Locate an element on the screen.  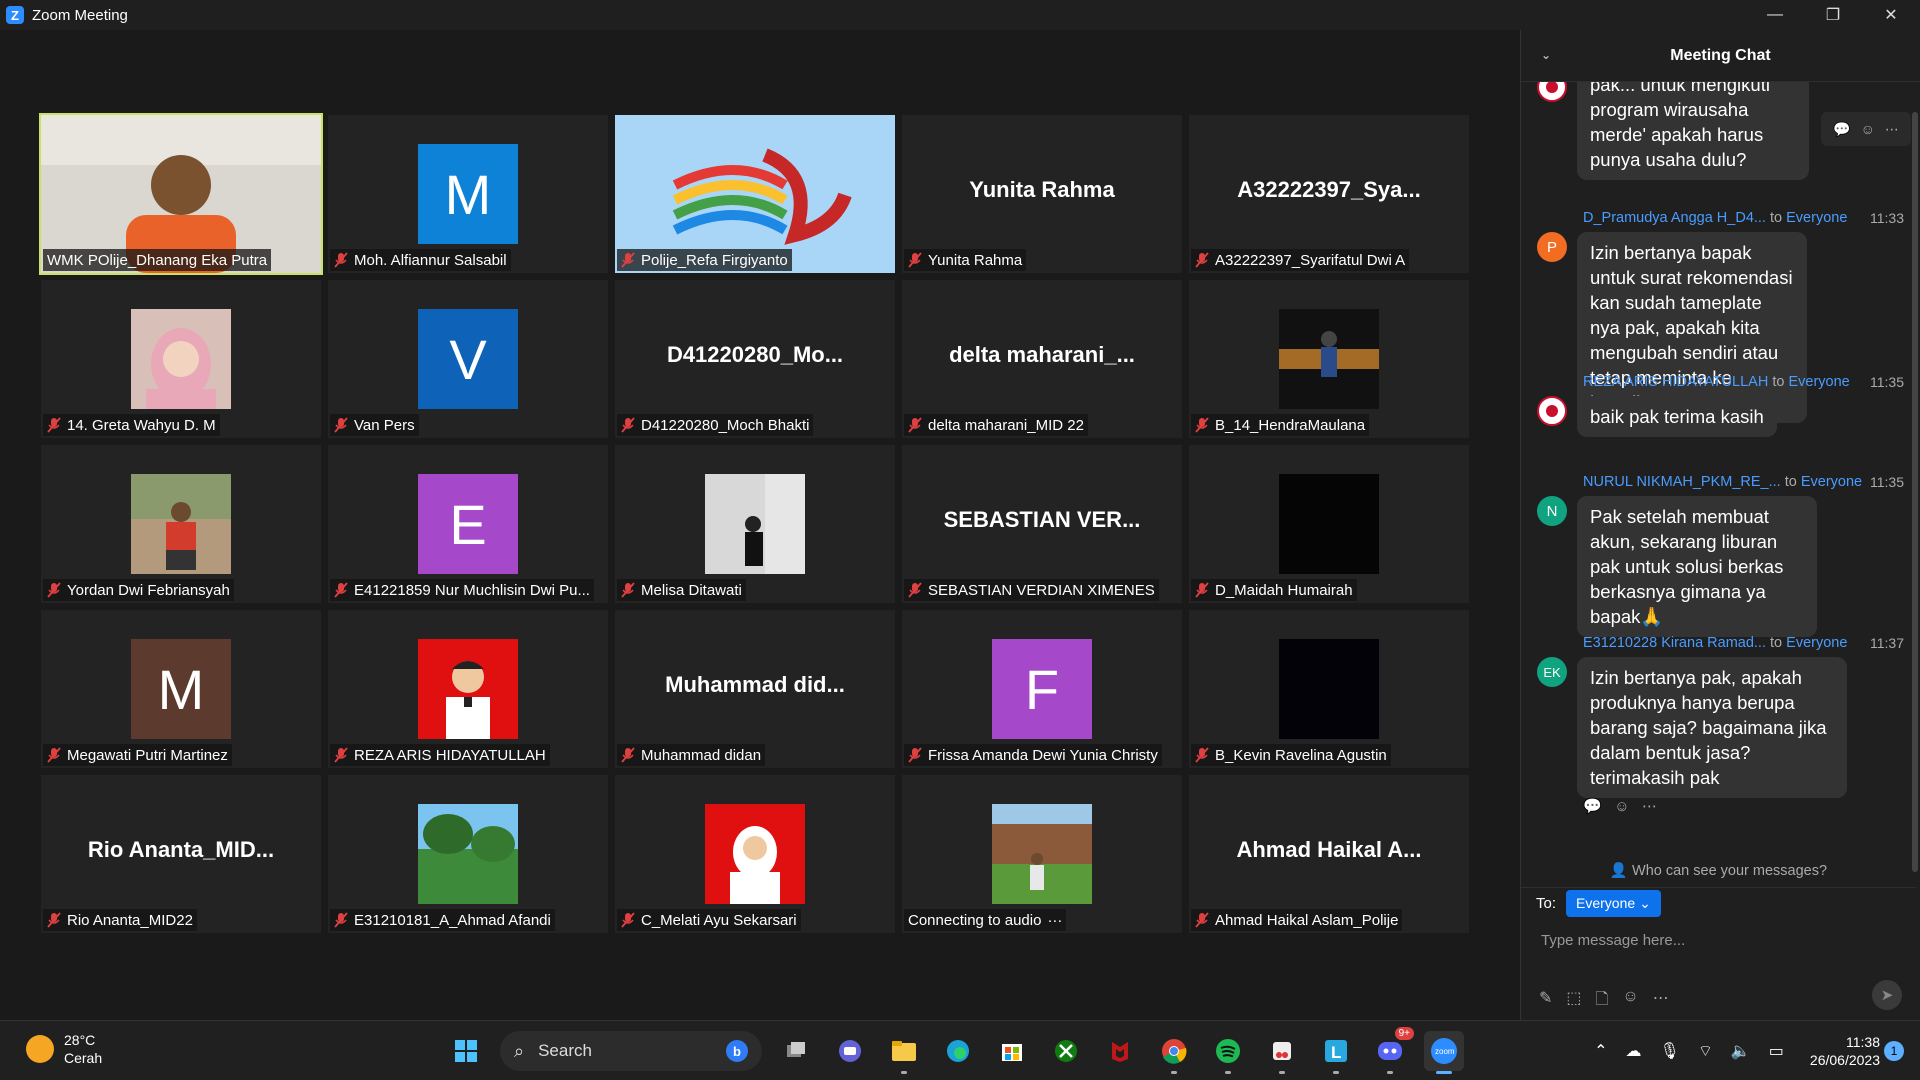
participant-name: delta maharani_MID 22 is located at coordinates (1006, 425).